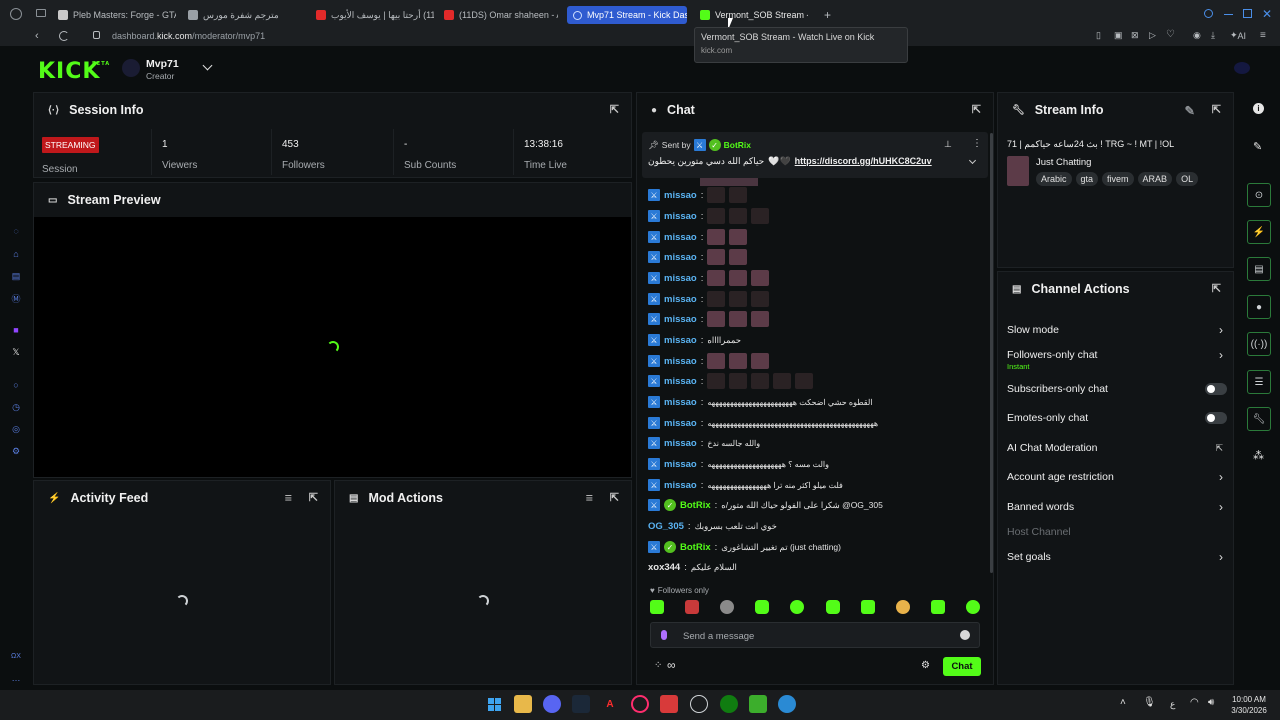  What do you see at coordinates (1117, 507) in the screenshot?
I see `banned-words-row: Banned words ›` at bounding box center [1117, 507].